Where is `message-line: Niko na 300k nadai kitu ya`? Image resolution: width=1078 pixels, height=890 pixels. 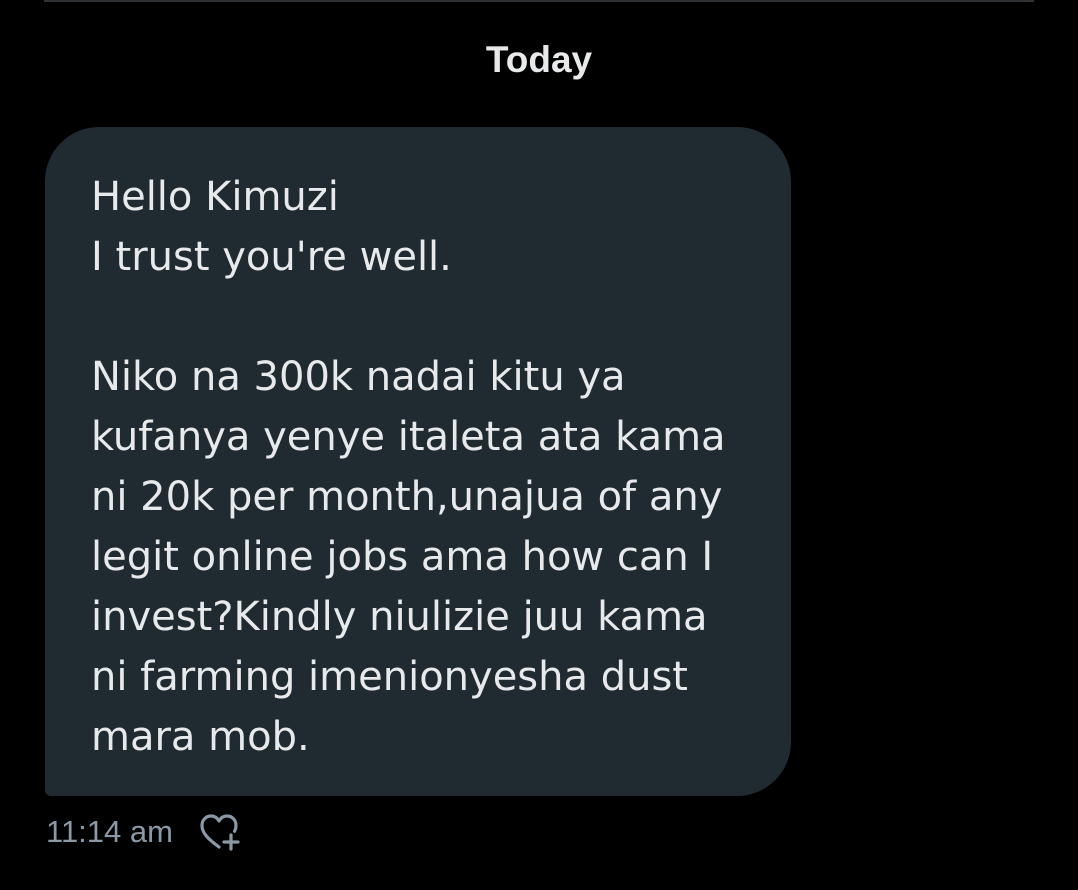
message-line: Niko na 300k nadai kitu ya is located at coordinates (358, 377).